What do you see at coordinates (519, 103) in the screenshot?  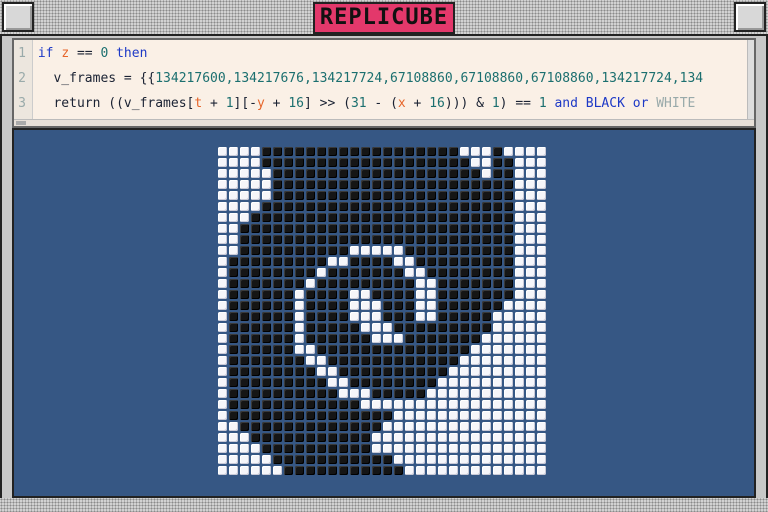 I see `code-token: ) ==` at bounding box center [519, 103].